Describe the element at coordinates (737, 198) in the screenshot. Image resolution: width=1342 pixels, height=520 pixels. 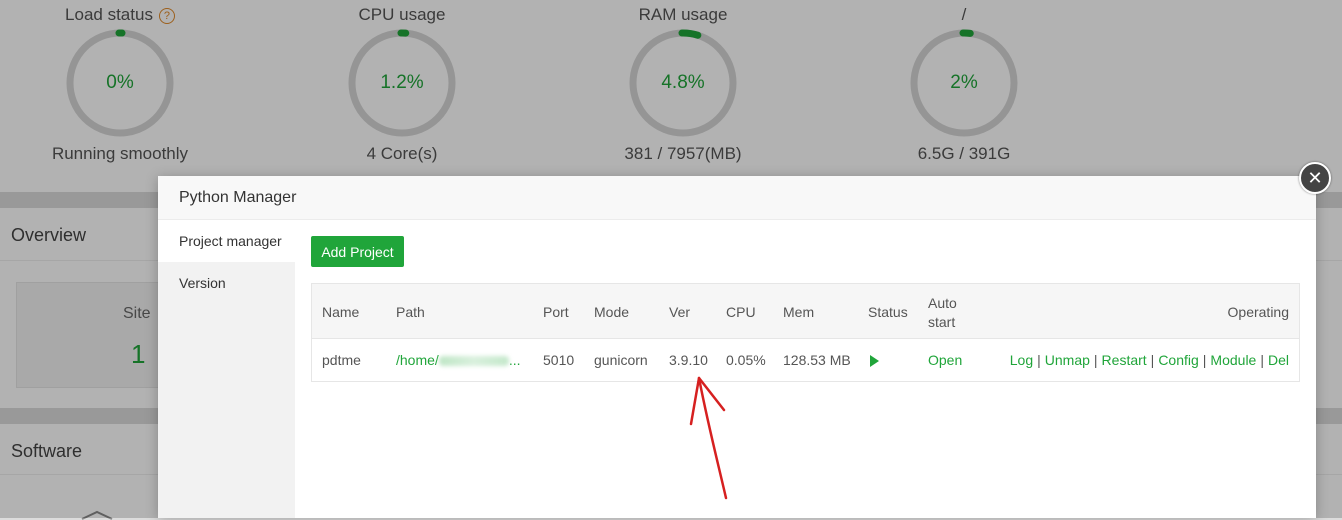
I see `dialog-header: Python Manager` at that location.